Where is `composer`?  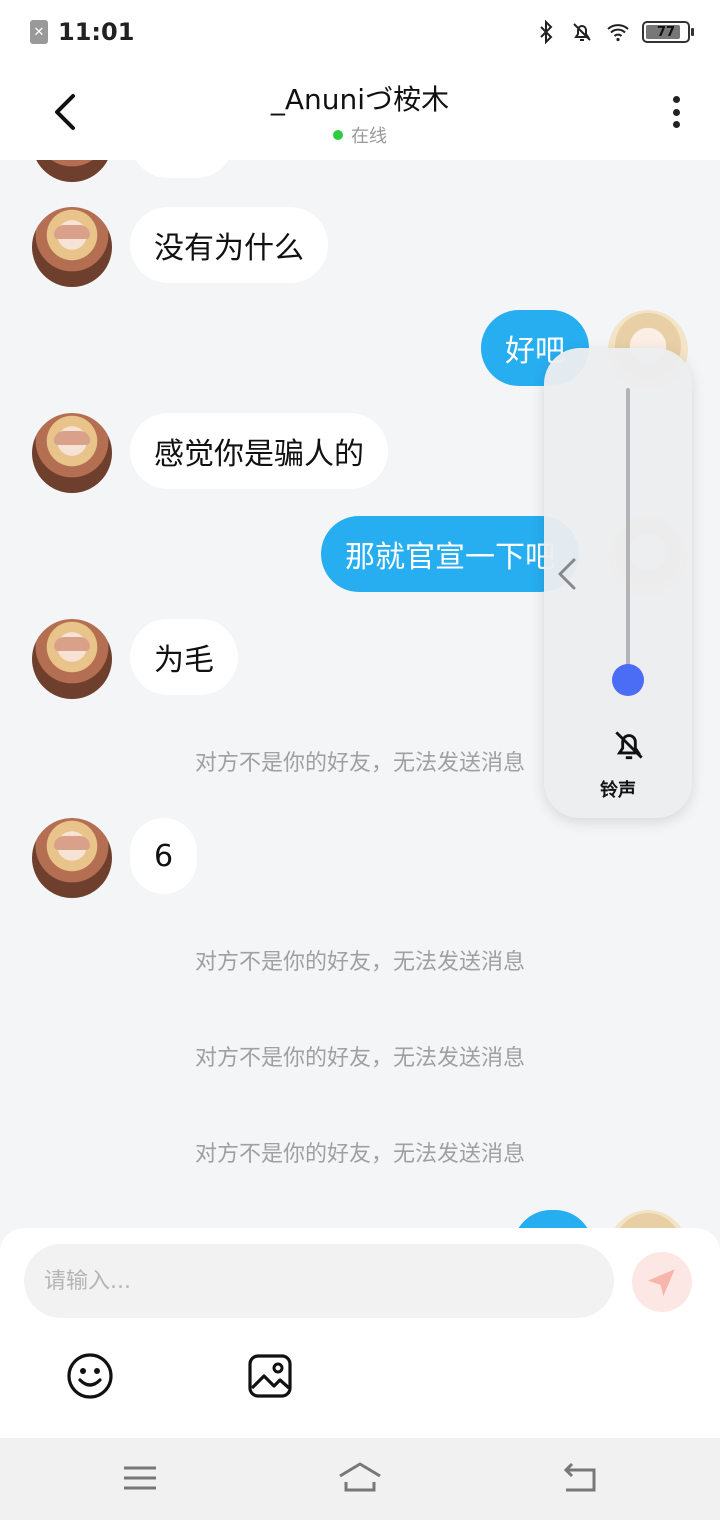 composer is located at coordinates (360, 1333).